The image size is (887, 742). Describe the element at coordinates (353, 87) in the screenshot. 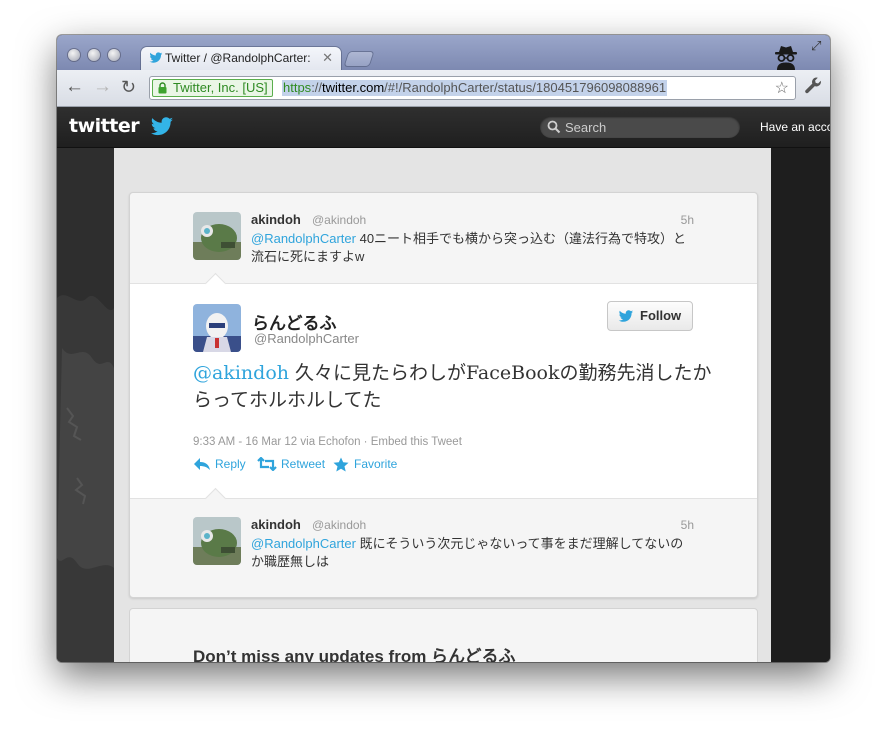

I see `url-host: twitter.com` at that location.